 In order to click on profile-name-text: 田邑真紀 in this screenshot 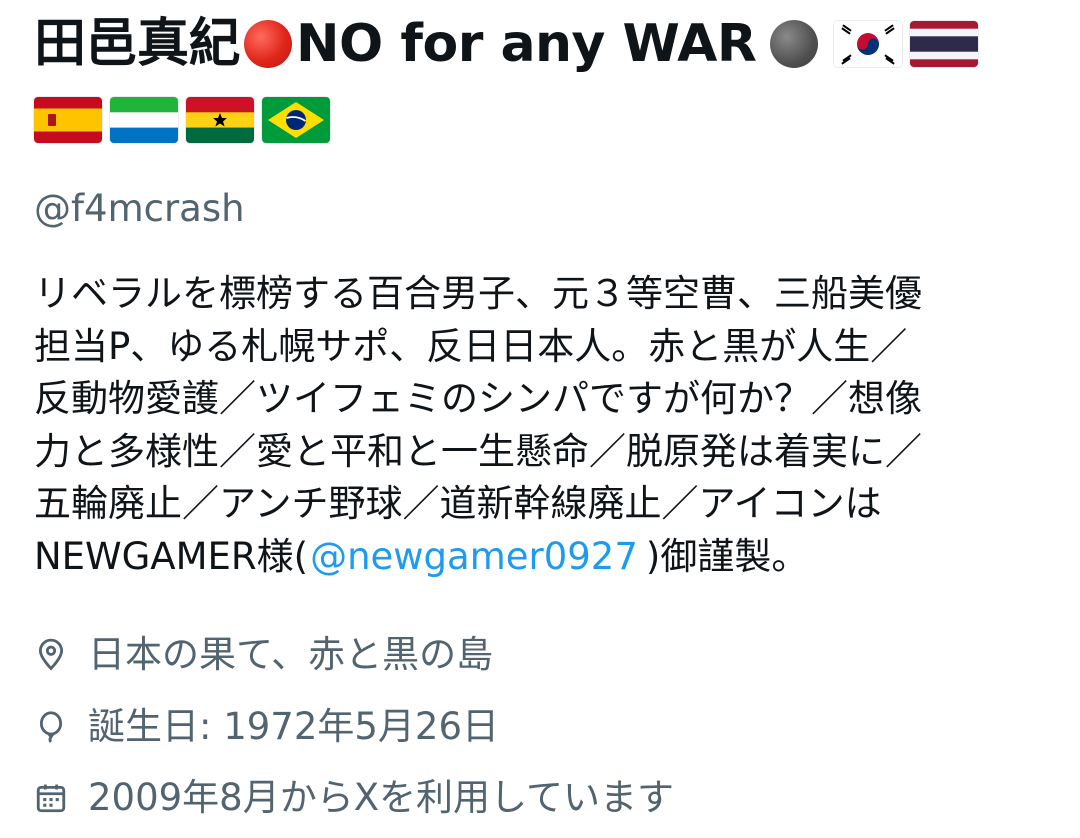, I will do `click(137, 44)`.